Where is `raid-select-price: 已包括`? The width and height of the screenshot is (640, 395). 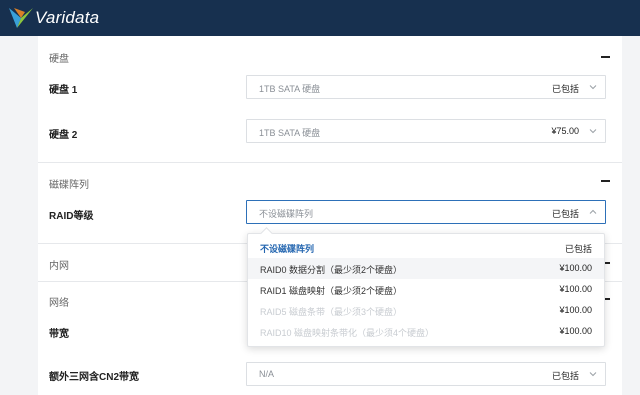 raid-select-price: 已包括 is located at coordinates (565, 214).